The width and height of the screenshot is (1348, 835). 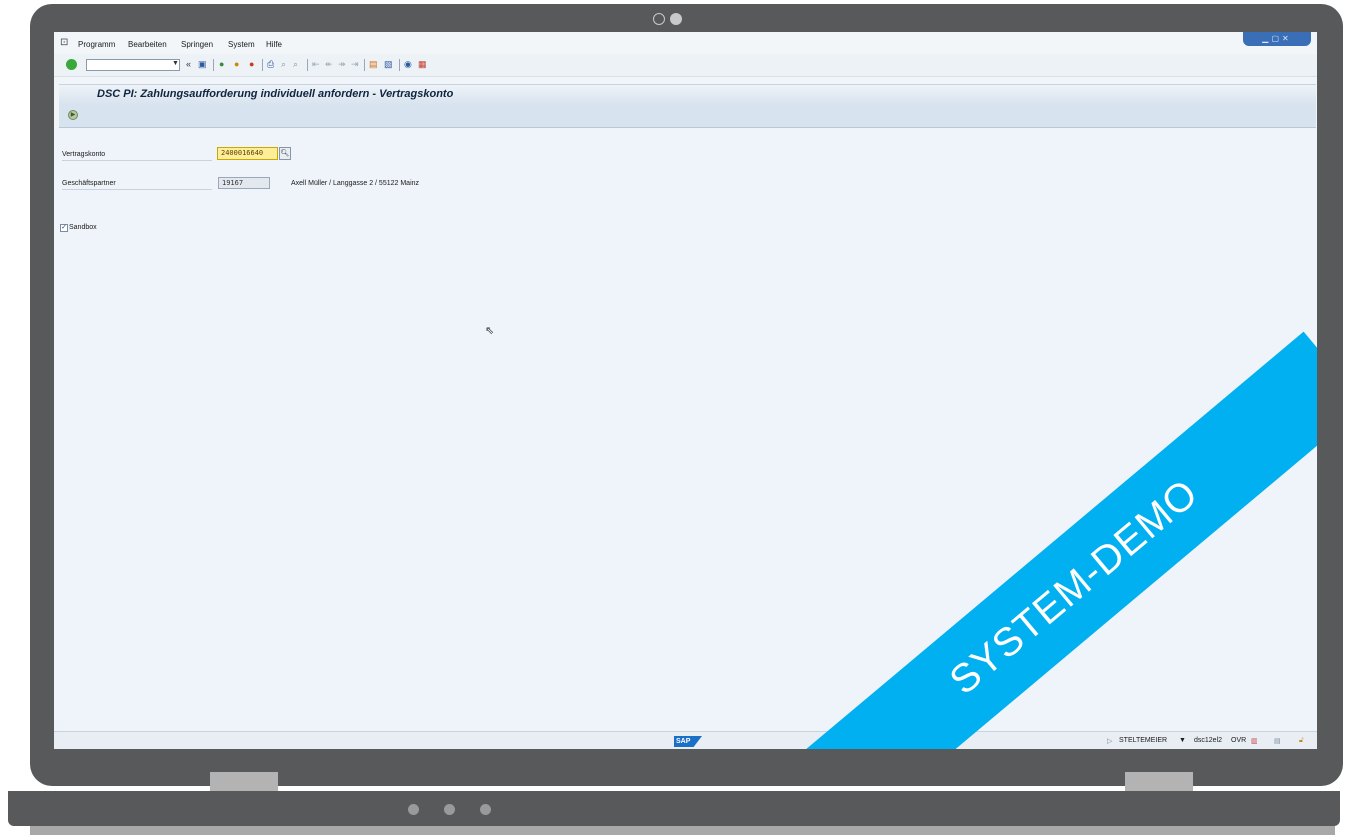 What do you see at coordinates (1159, 782) in the screenshot?
I see `laptop-hinge-right` at bounding box center [1159, 782].